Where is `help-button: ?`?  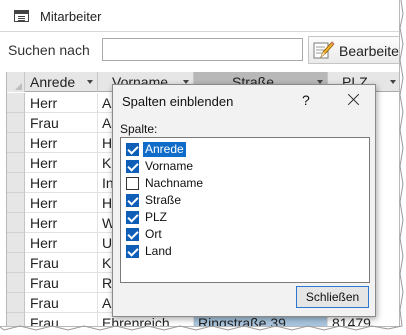 help-button: ? is located at coordinates (306, 100).